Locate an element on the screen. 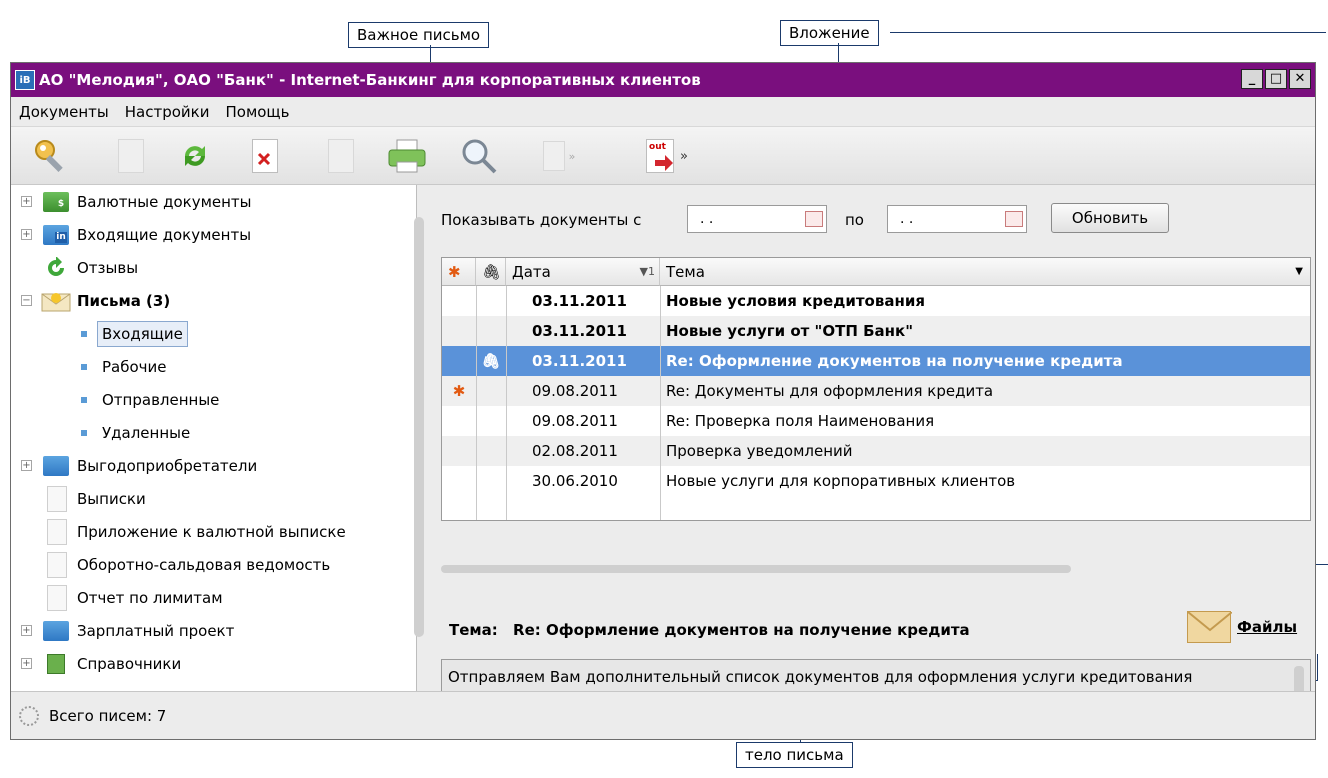 Image resolution: width=1328 pixels, height=778 pixels. status-bar: Всего писем: 7 is located at coordinates (663, 715).